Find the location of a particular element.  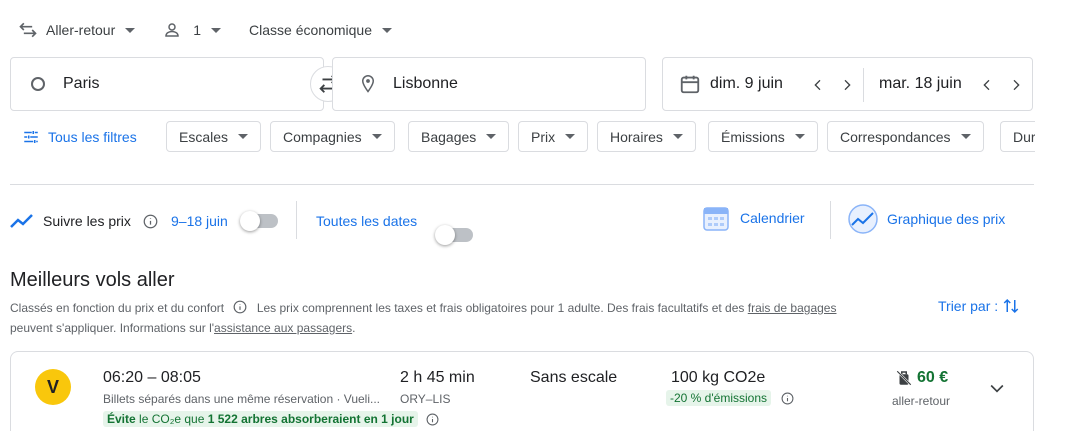

price-graph-button: Graphique des prix is located at coordinates (926, 219).